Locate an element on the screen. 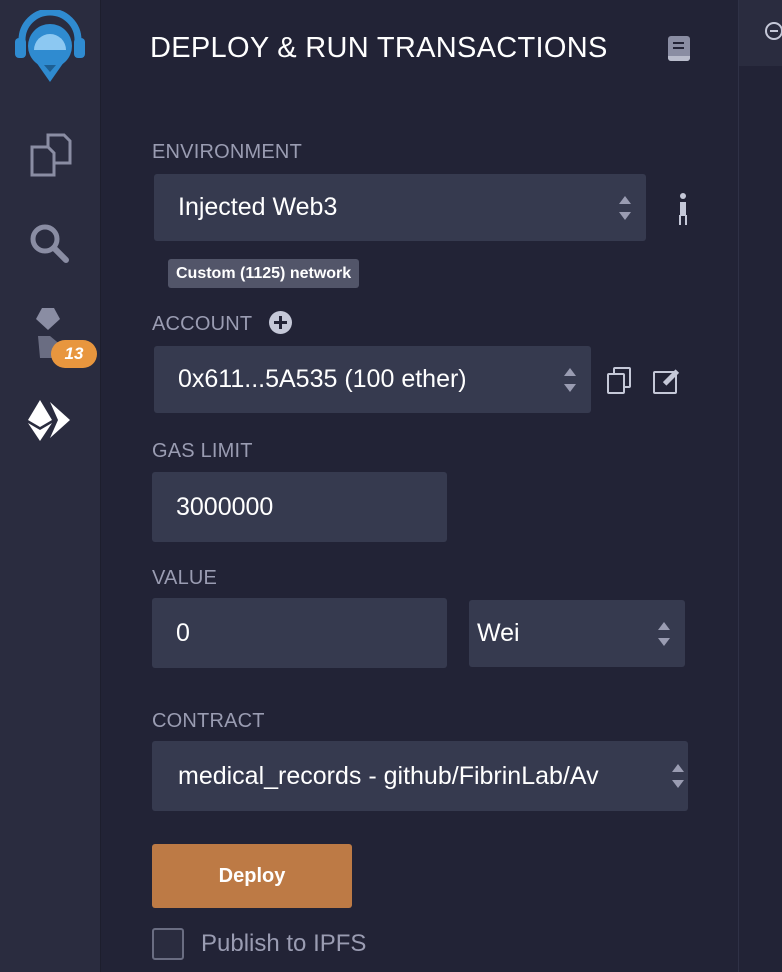  copy-icon is located at coordinates (618, 380).